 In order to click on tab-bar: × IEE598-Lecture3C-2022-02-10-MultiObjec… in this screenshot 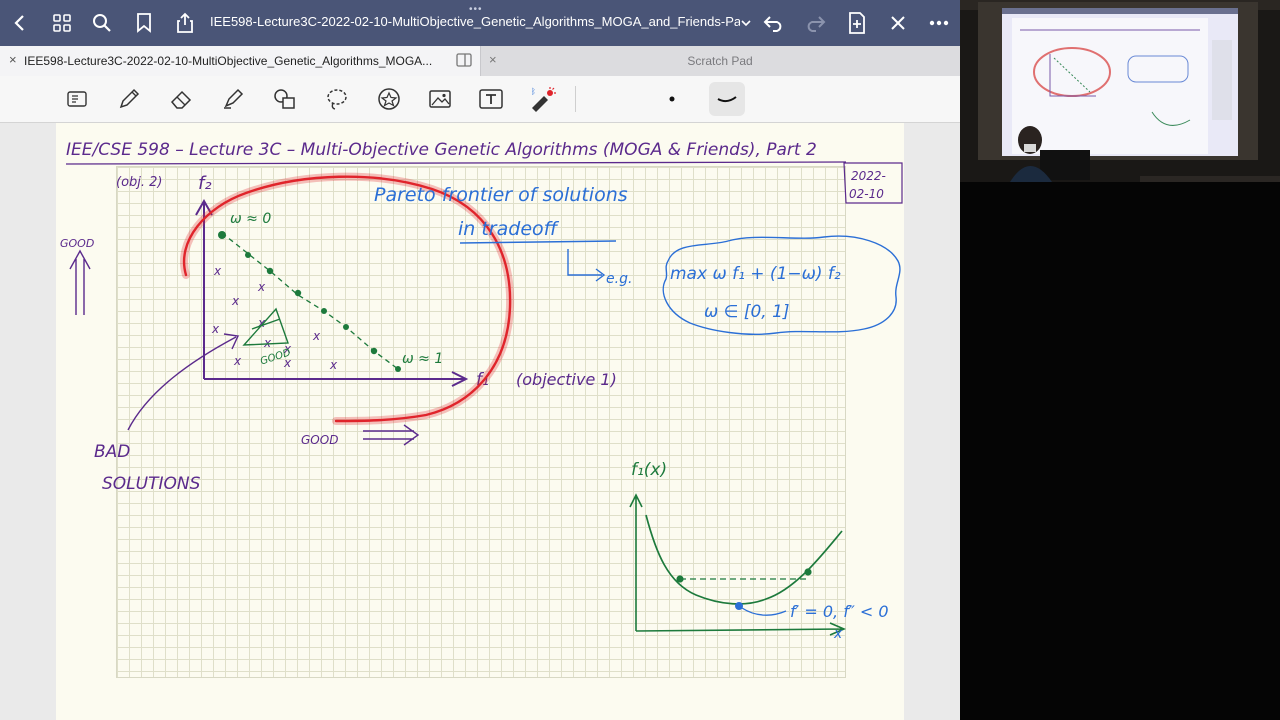, I will do `click(480, 61)`.